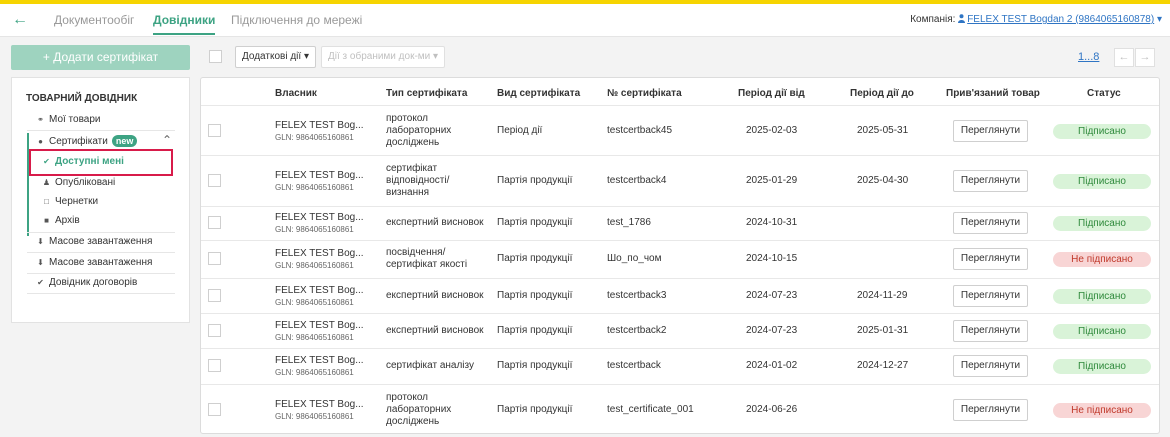 This screenshot has height=437, width=1170. Describe the element at coordinates (68, 119) in the screenshot. I see `sidebar-item-my-goods: ⚭ Мої товари` at that location.